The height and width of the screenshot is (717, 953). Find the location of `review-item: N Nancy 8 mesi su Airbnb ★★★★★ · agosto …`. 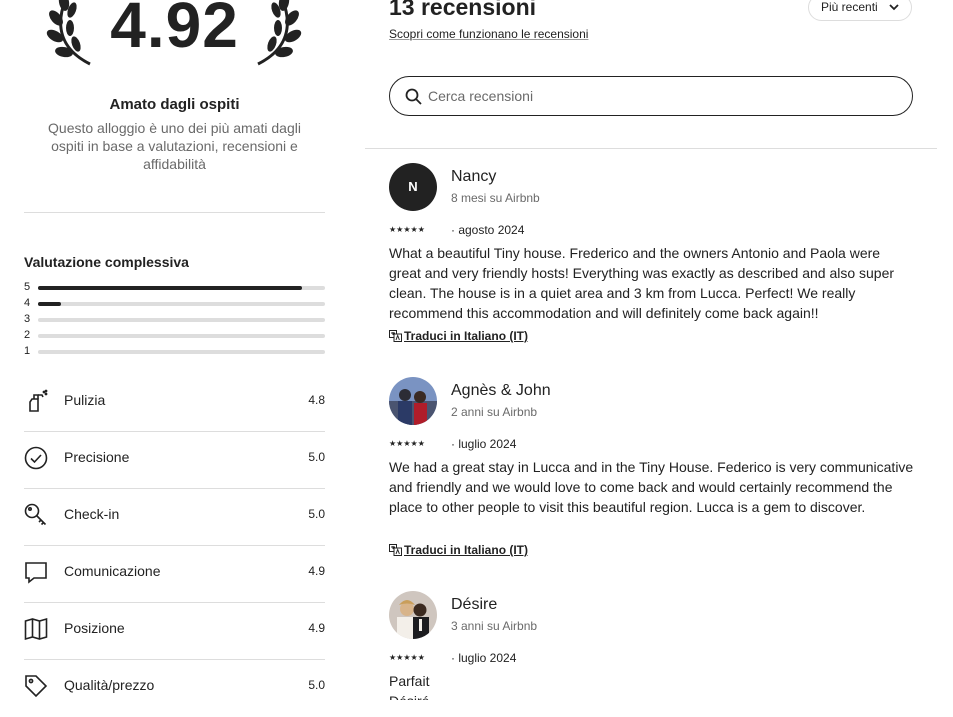

review-item: N Nancy 8 mesi su Airbnb ★★★★★ · agosto … is located at coordinates (654, 258).